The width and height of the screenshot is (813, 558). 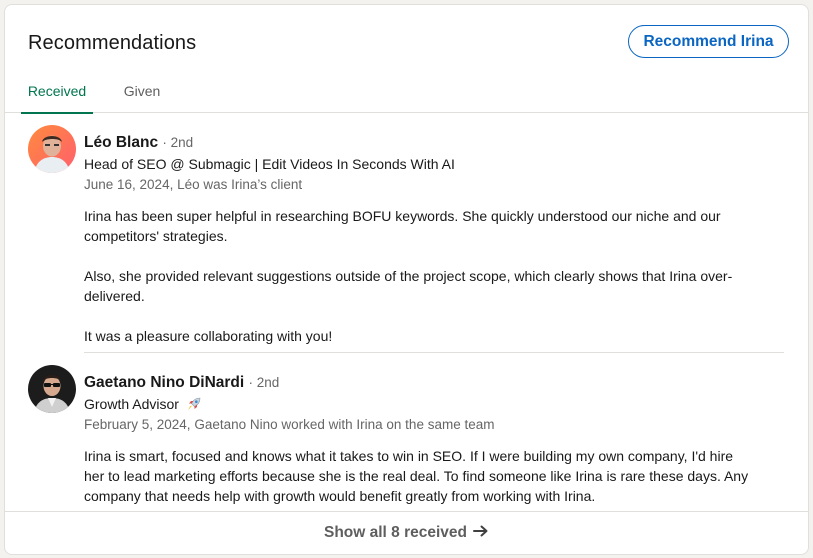 What do you see at coordinates (112, 43) in the screenshot?
I see `section-title: Recommendations` at bounding box center [112, 43].